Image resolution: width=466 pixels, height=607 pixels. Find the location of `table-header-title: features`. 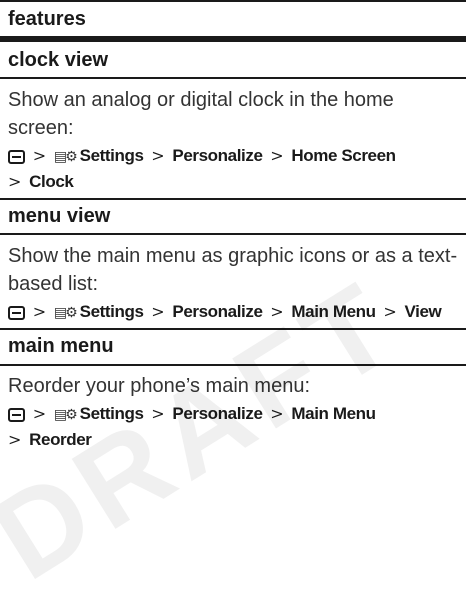

table-header-title: features is located at coordinates (47, 19).